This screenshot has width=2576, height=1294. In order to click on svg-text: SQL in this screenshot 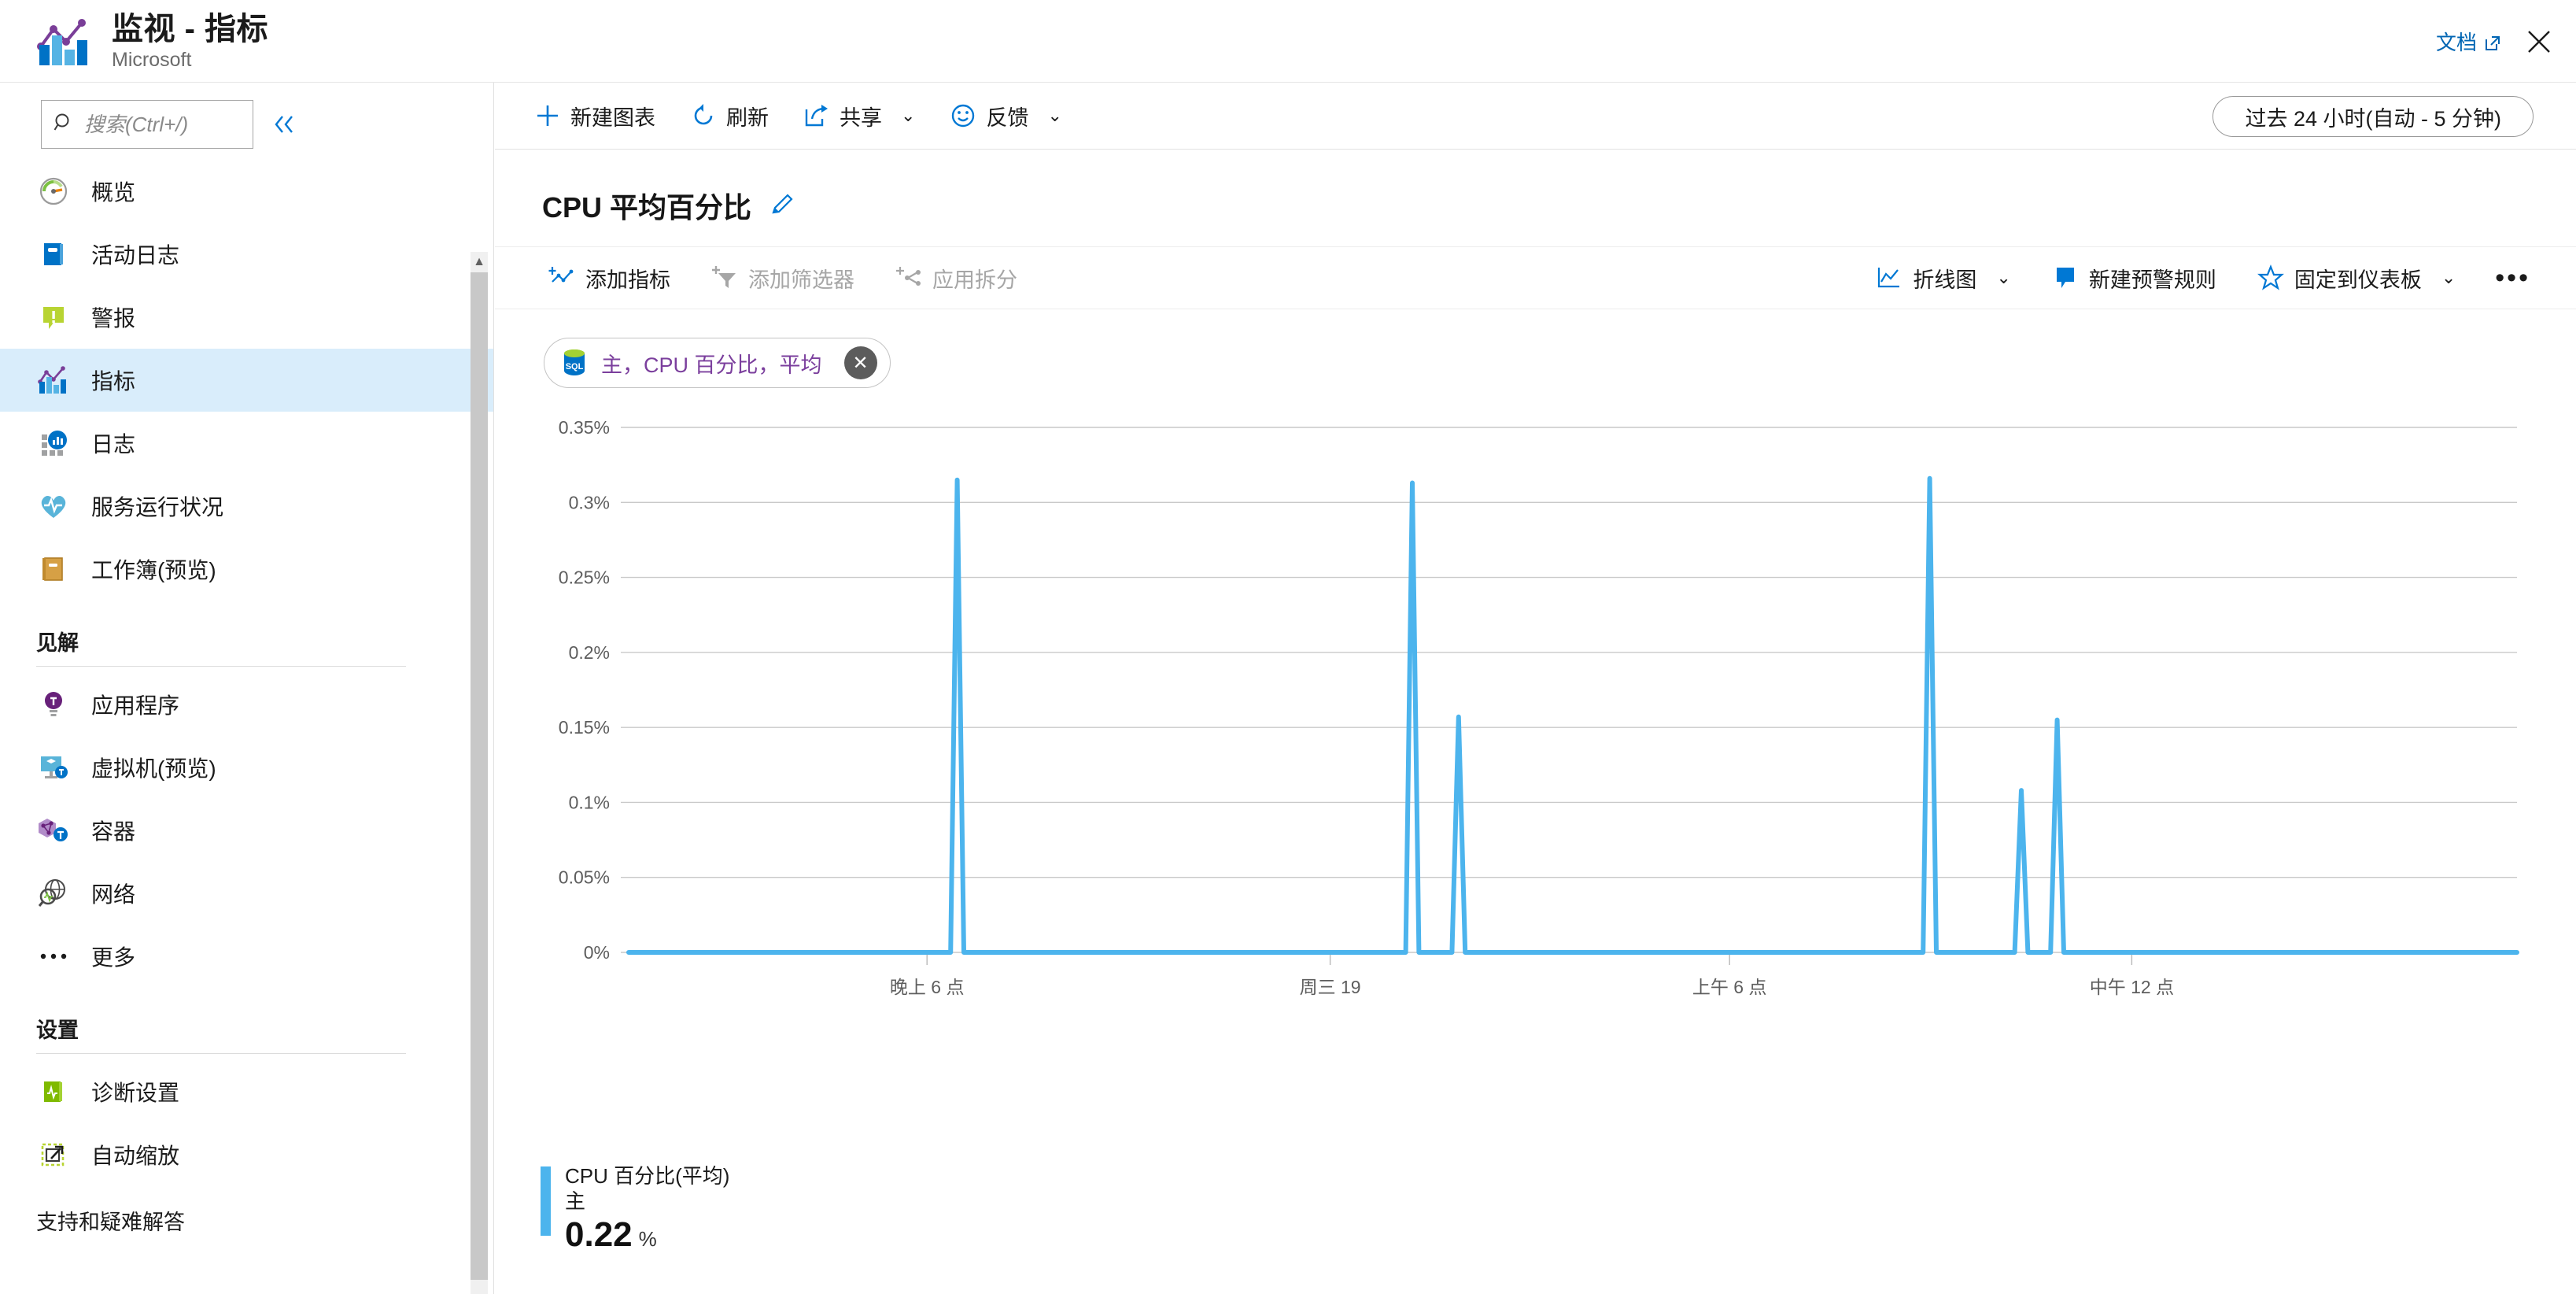, I will do `click(575, 367)`.